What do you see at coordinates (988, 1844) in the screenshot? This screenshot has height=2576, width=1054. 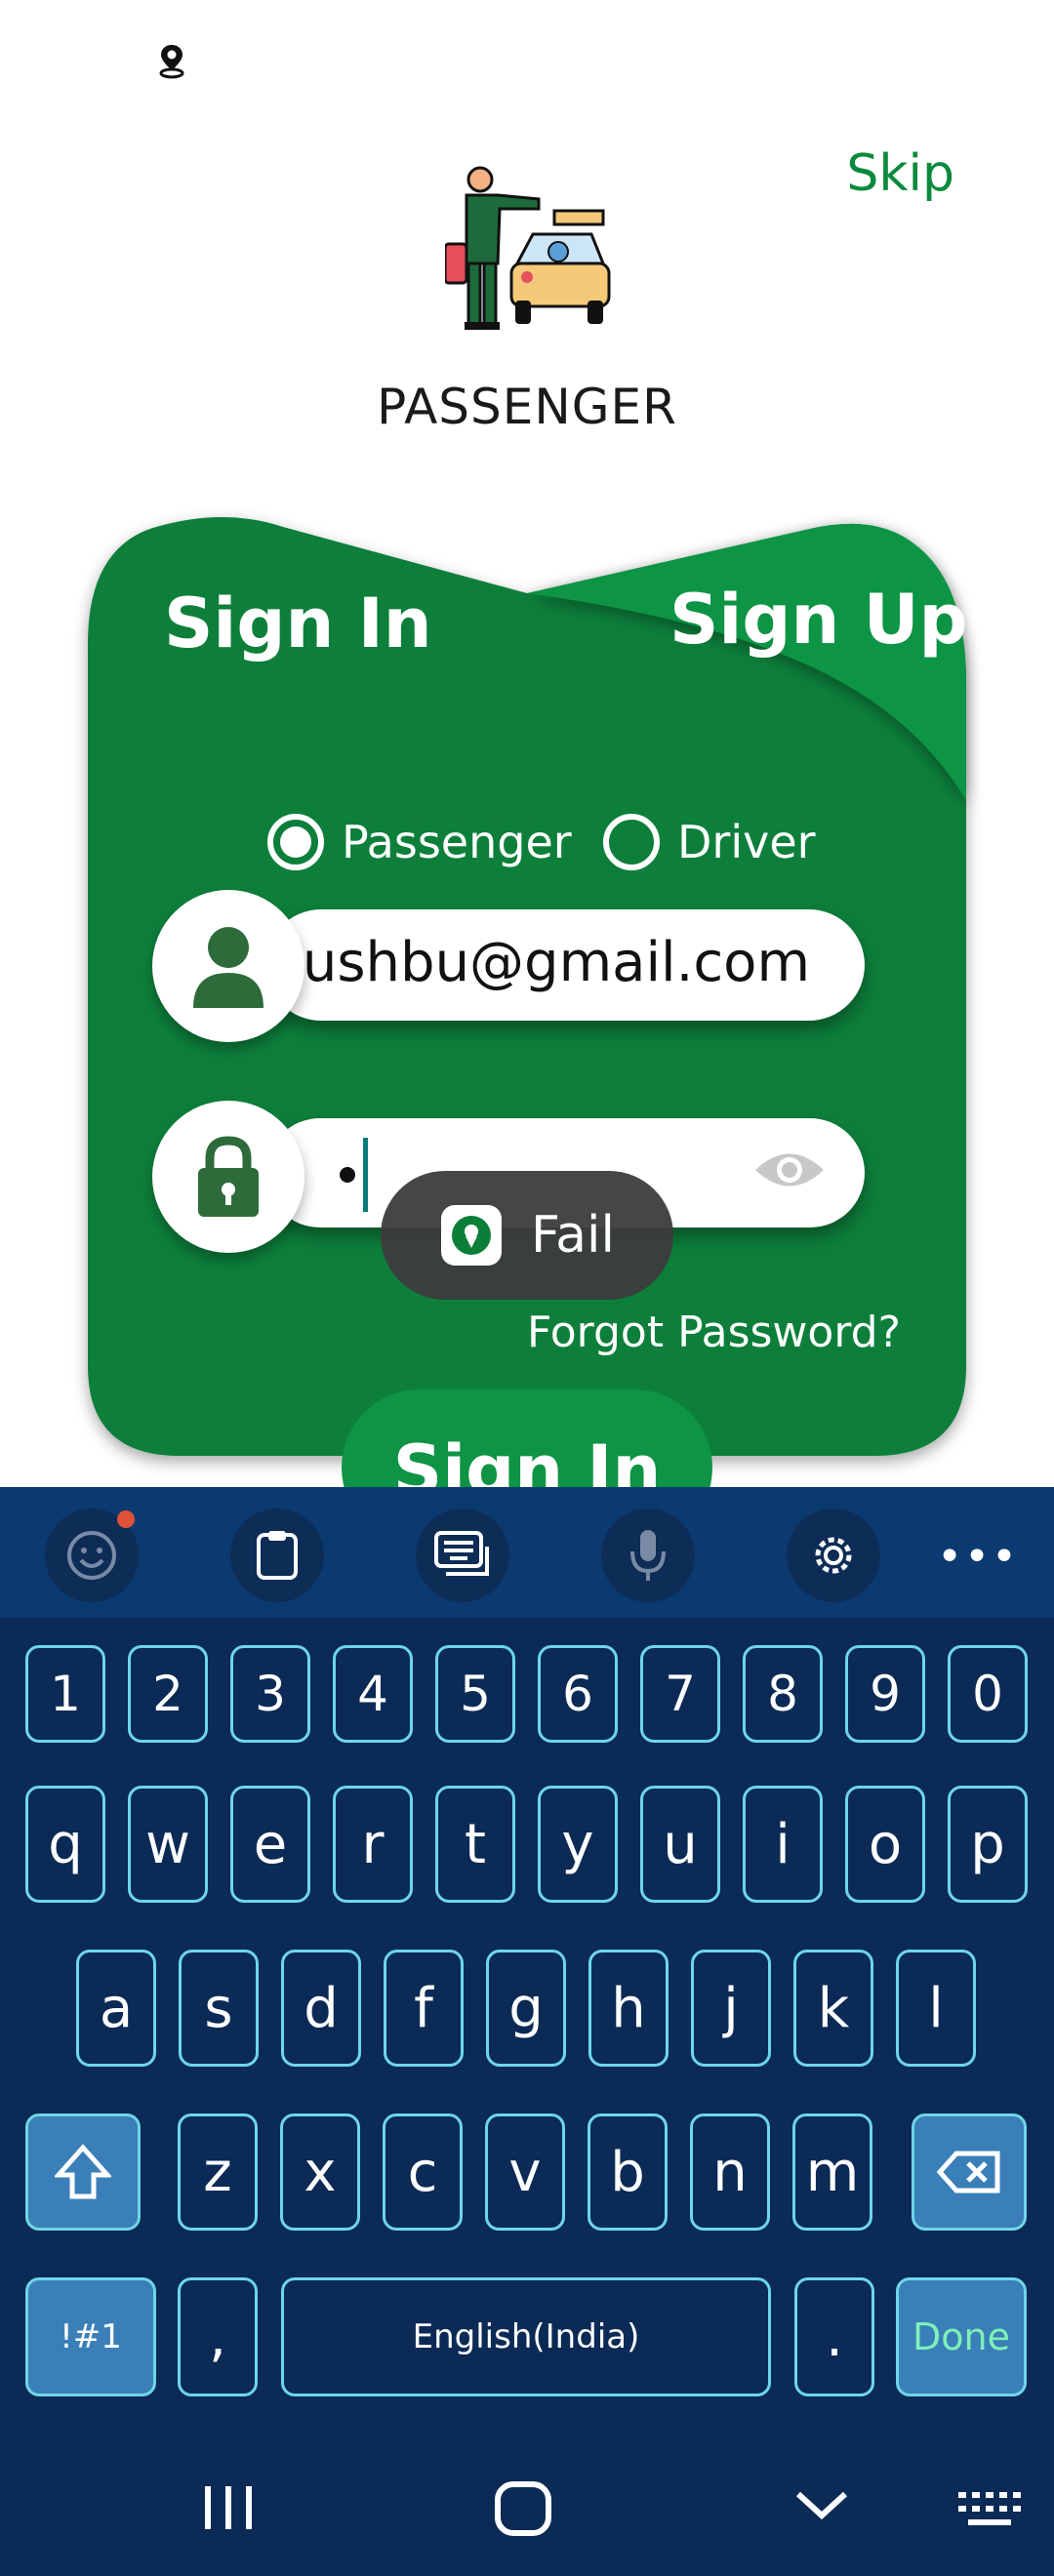 I see `key-p: p` at bounding box center [988, 1844].